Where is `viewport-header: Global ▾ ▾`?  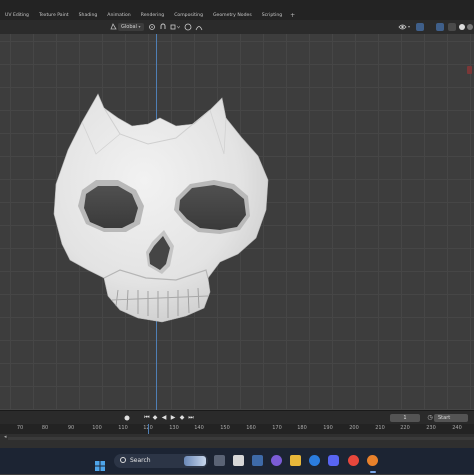 viewport-header: Global ▾ ▾ is located at coordinates (237, 27).